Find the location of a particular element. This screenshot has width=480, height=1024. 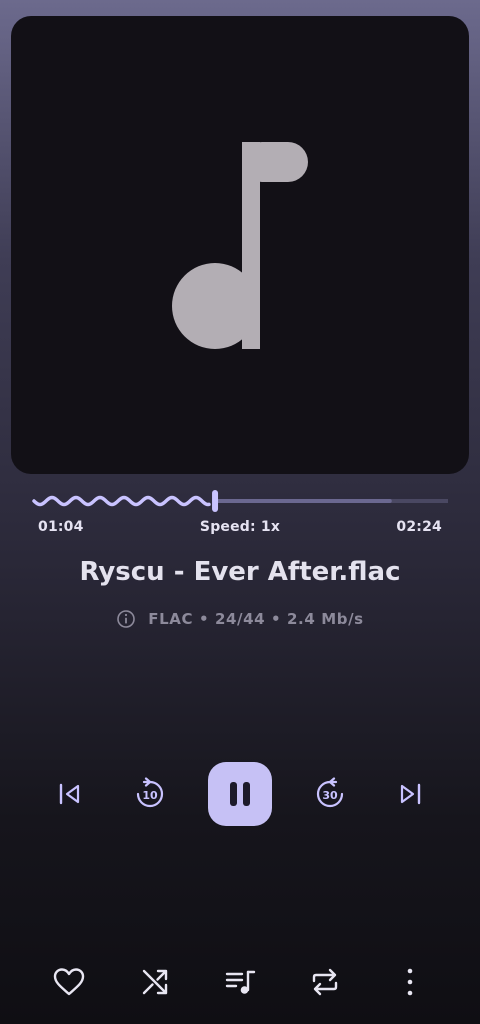

forward-seconds-label: 30 is located at coordinates (330, 795).